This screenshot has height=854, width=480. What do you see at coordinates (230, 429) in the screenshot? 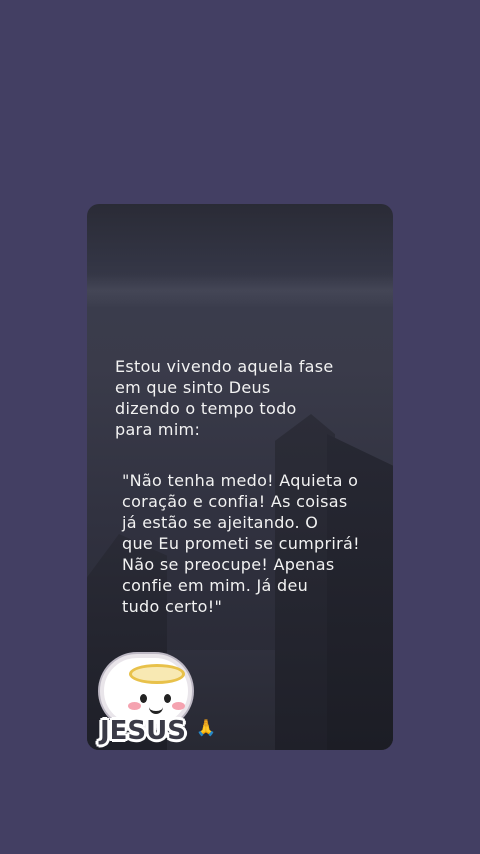
I see `intro-line: para mim:` at bounding box center [230, 429].